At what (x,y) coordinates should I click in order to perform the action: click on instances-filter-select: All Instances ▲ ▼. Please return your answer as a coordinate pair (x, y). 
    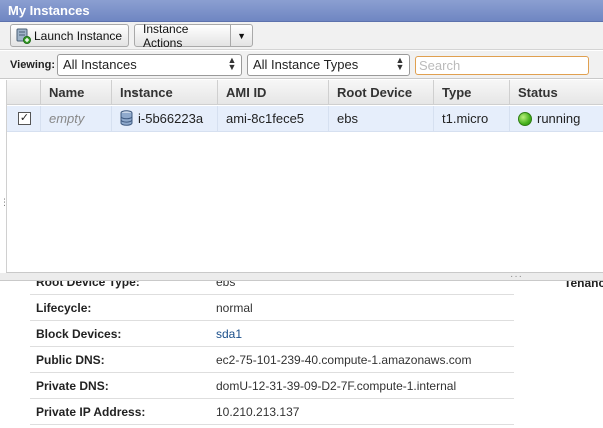
    Looking at the image, I should click on (149, 65).